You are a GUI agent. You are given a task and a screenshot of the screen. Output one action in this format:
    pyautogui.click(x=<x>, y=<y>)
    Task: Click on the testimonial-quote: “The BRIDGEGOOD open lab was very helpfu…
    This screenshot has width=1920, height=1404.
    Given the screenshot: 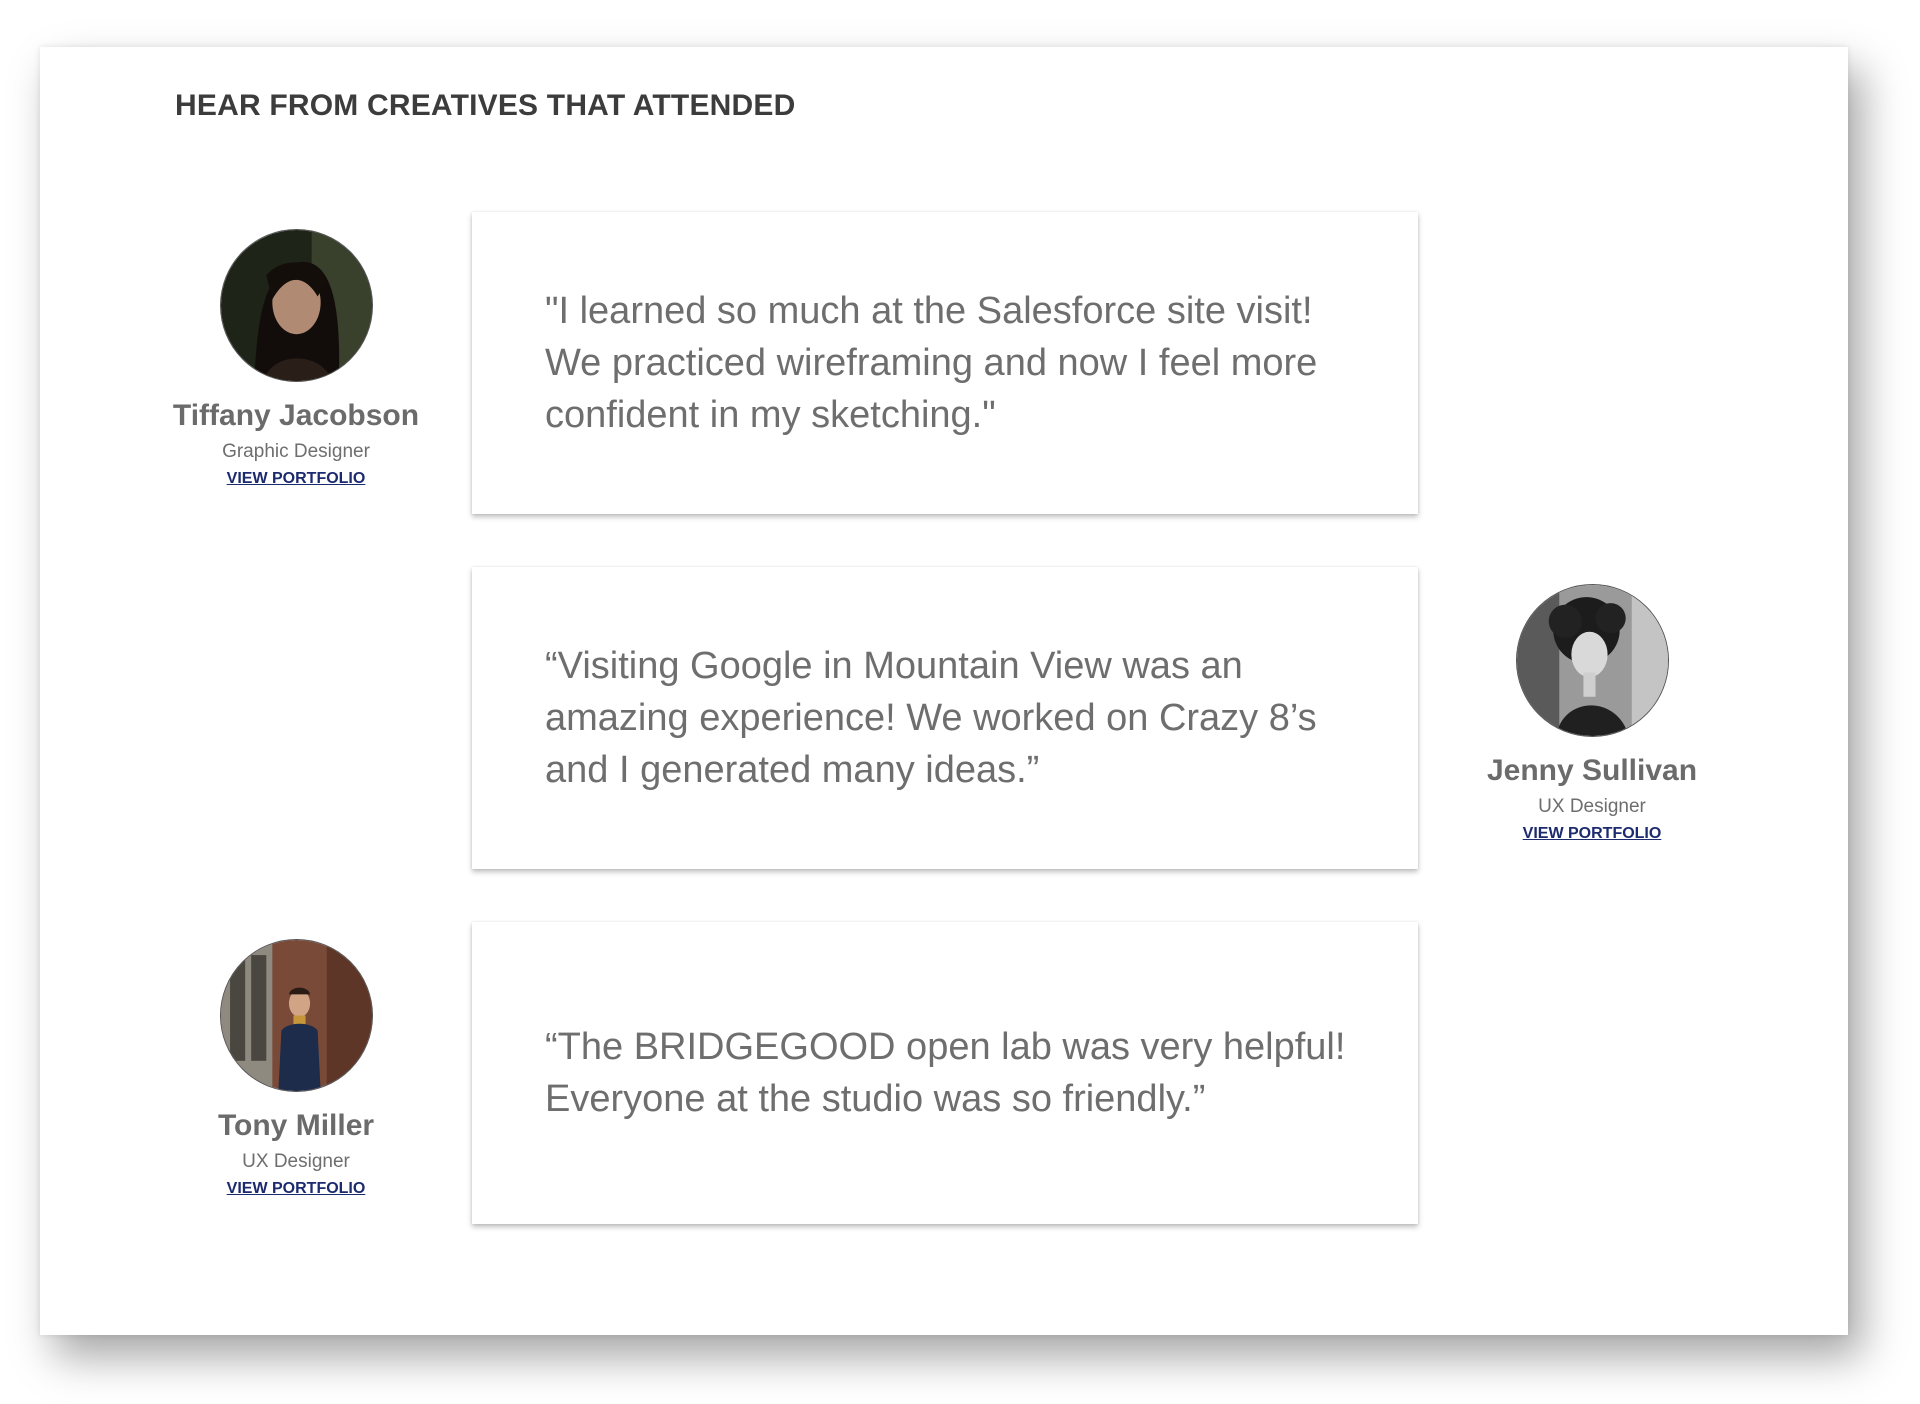 What is the action you would take?
    pyautogui.click(x=945, y=1073)
    